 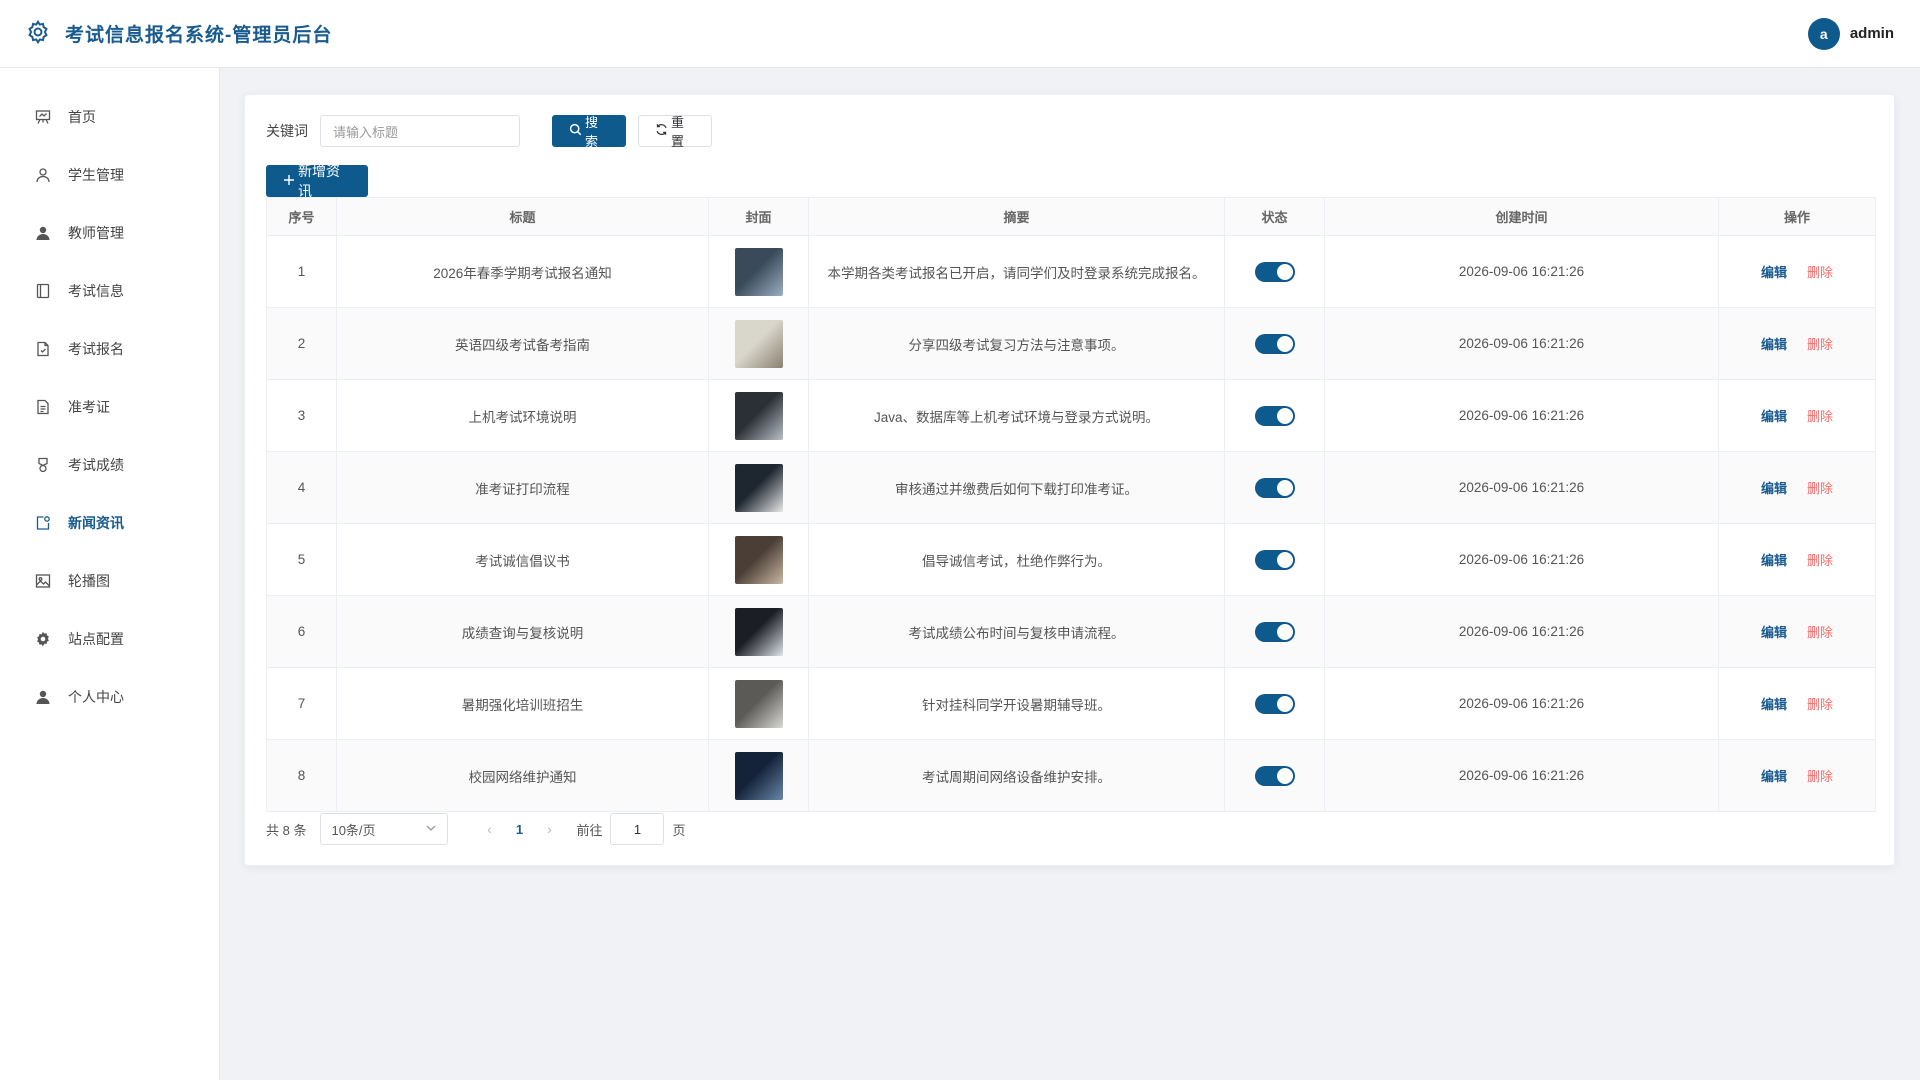 I want to click on sidebar-item-exam-scores: 考试成绩, so click(x=109, y=465).